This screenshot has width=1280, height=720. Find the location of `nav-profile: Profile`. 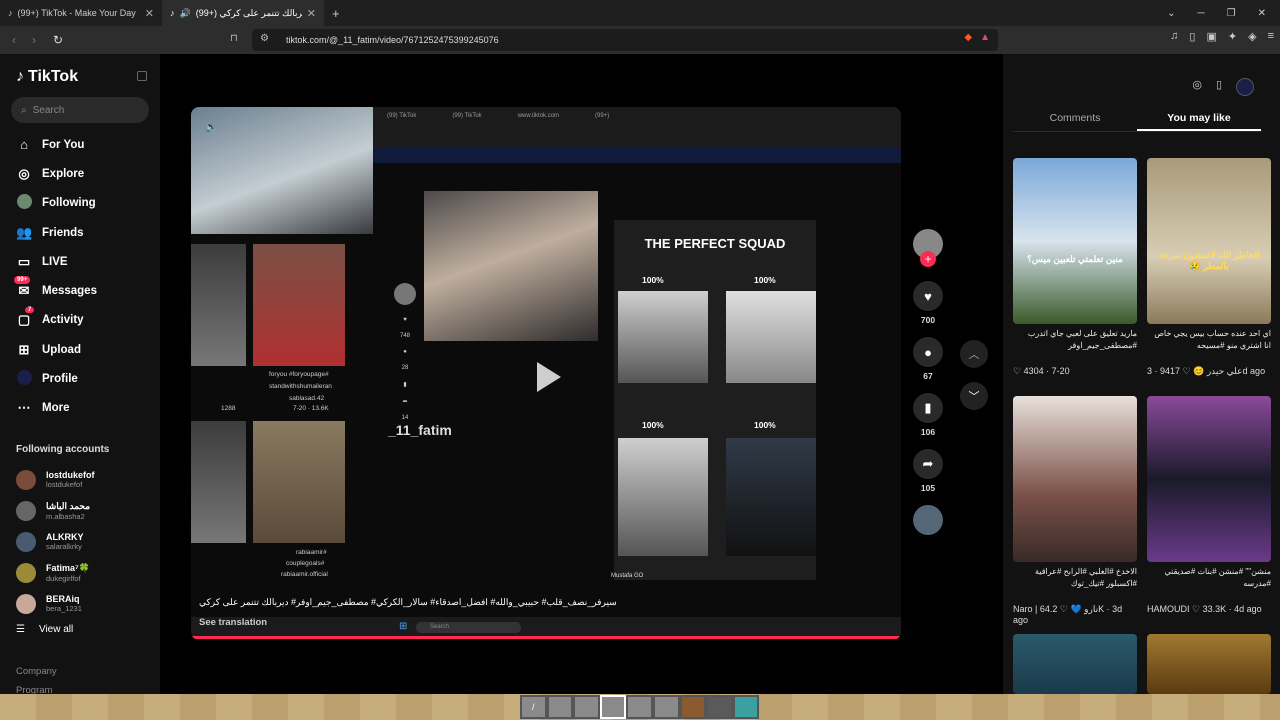

nav-profile: Profile is located at coordinates (56, 378).